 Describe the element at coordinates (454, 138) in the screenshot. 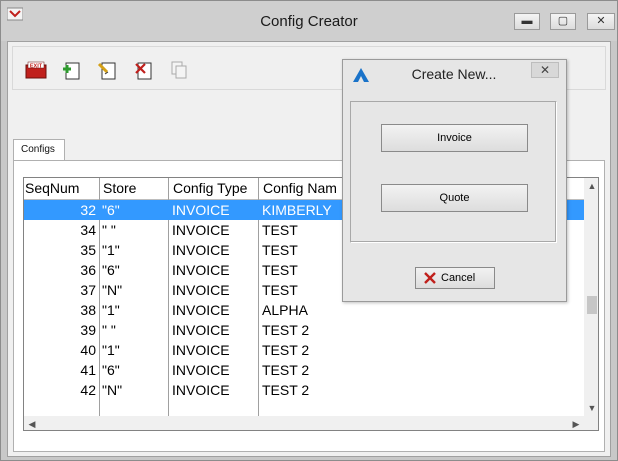

I see `invoice-button: Invoice` at that location.